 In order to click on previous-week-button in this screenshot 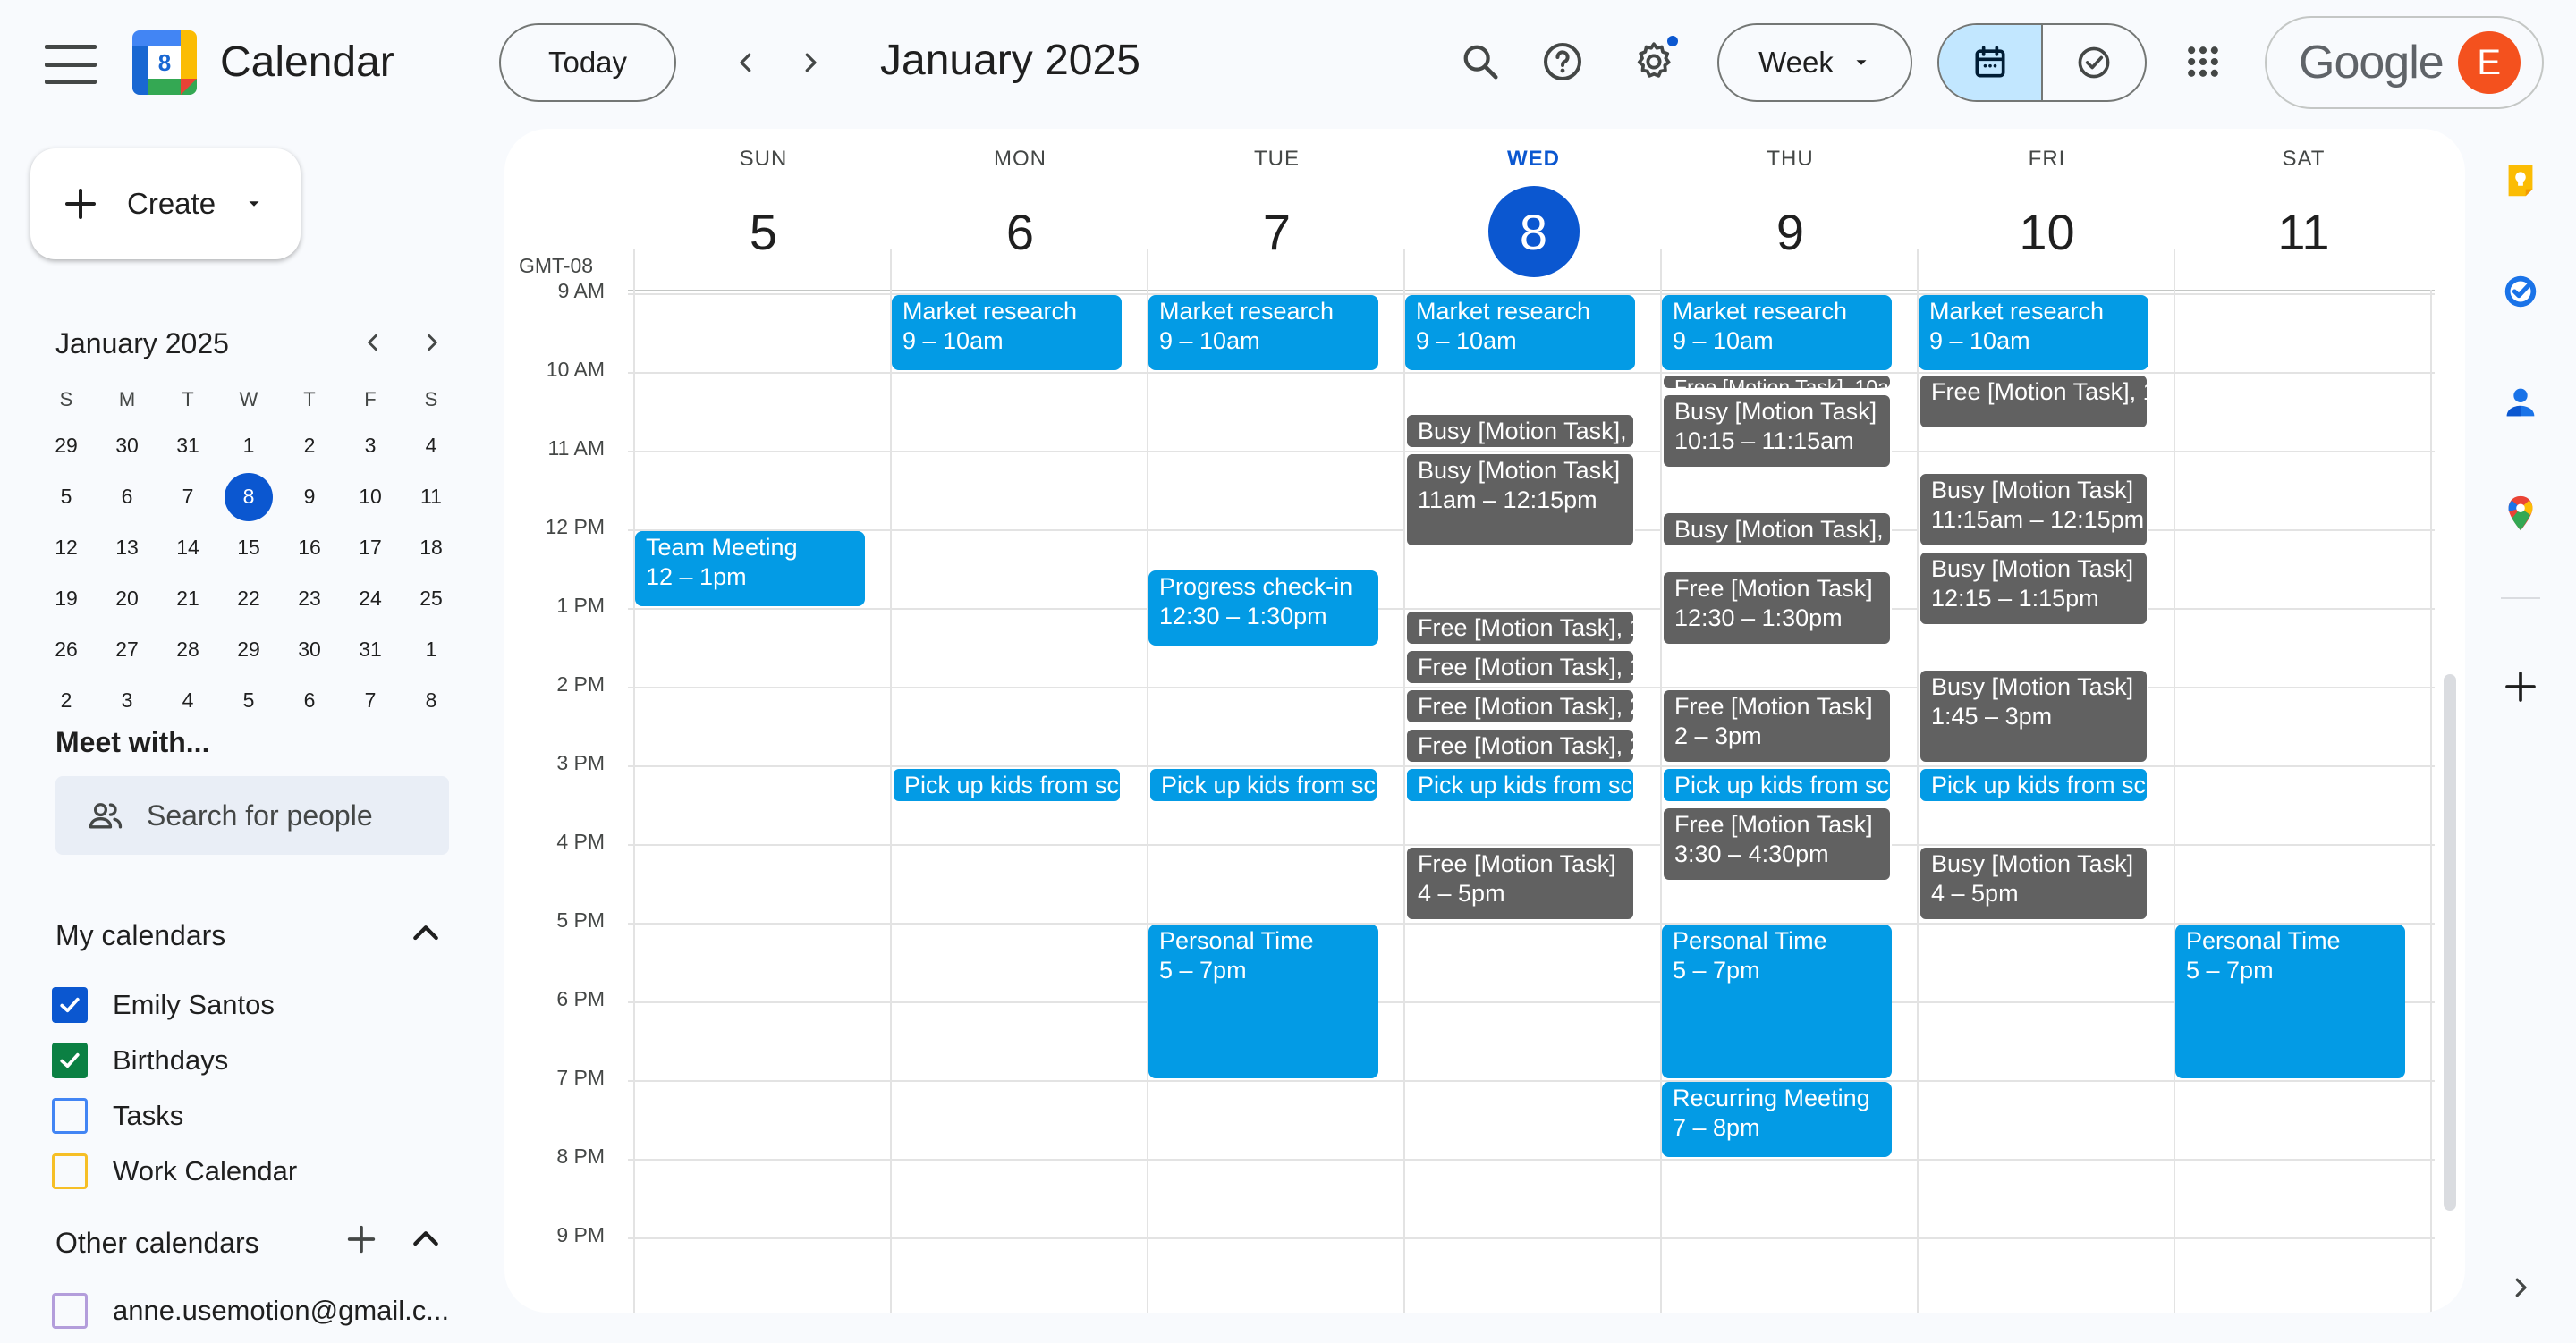, I will do `click(746, 63)`.